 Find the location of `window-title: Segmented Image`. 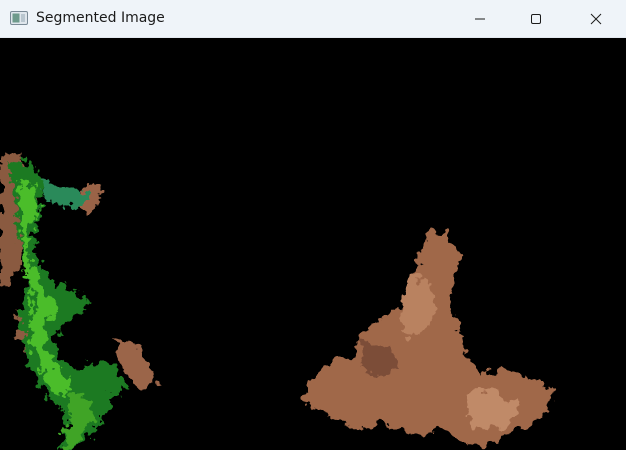

window-title: Segmented Image is located at coordinates (100, 18).